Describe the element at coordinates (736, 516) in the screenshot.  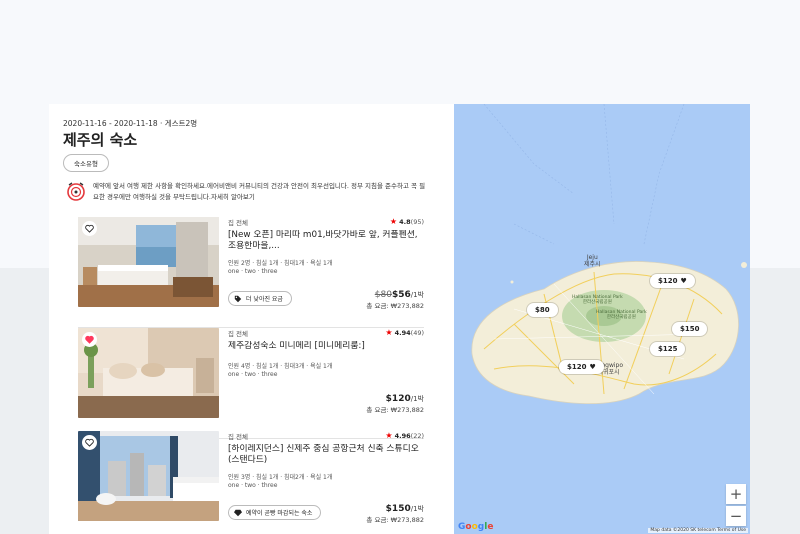
I see `zoom-out-button: −` at that location.